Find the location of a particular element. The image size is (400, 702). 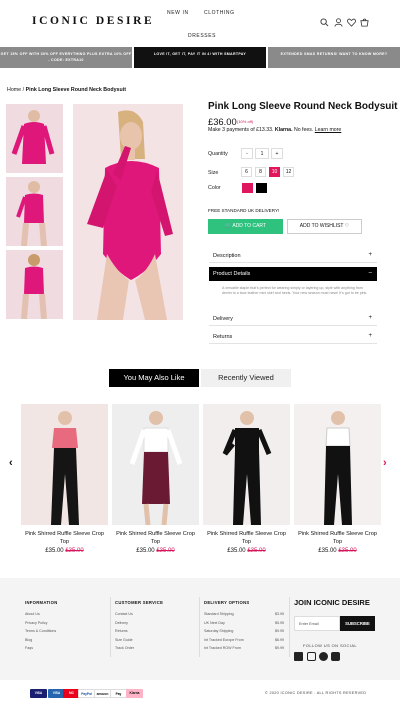

cart-icon is located at coordinates (364, 22).